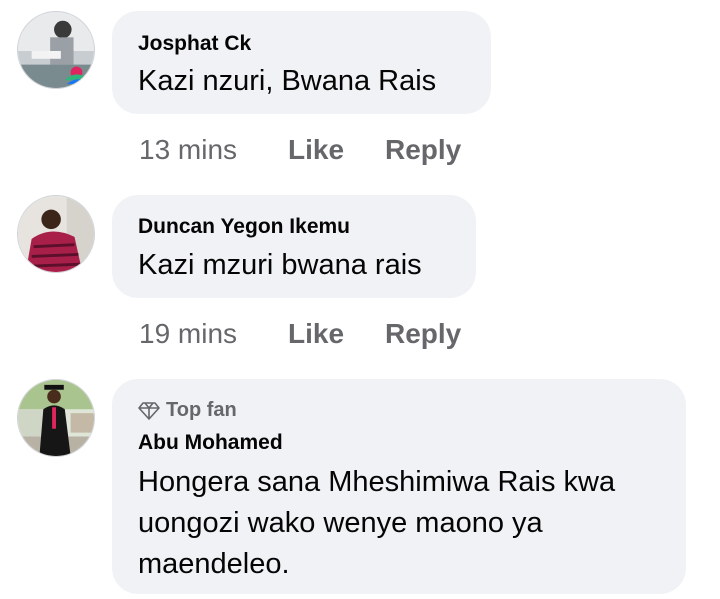 The height and width of the screenshot is (599, 720). Describe the element at coordinates (377, 482) in the screenshot. I see `comment-text-line: Hongera sana Mheshimiwa Rais kwa` at that location.